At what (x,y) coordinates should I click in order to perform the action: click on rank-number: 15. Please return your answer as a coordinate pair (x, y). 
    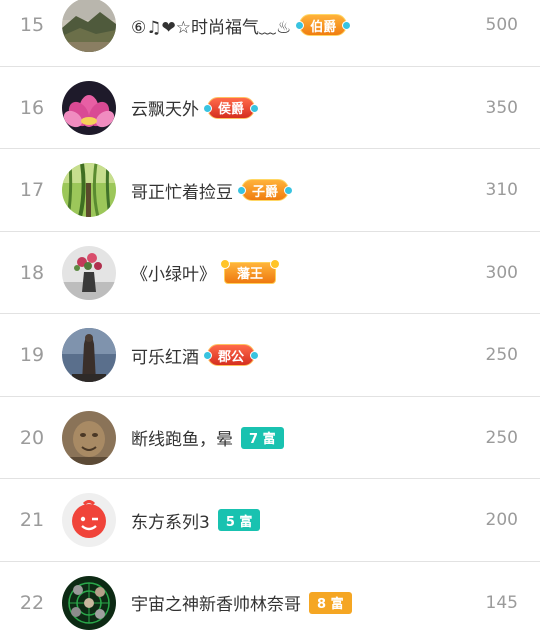
    Looking at the image, I should click on (32, 25).